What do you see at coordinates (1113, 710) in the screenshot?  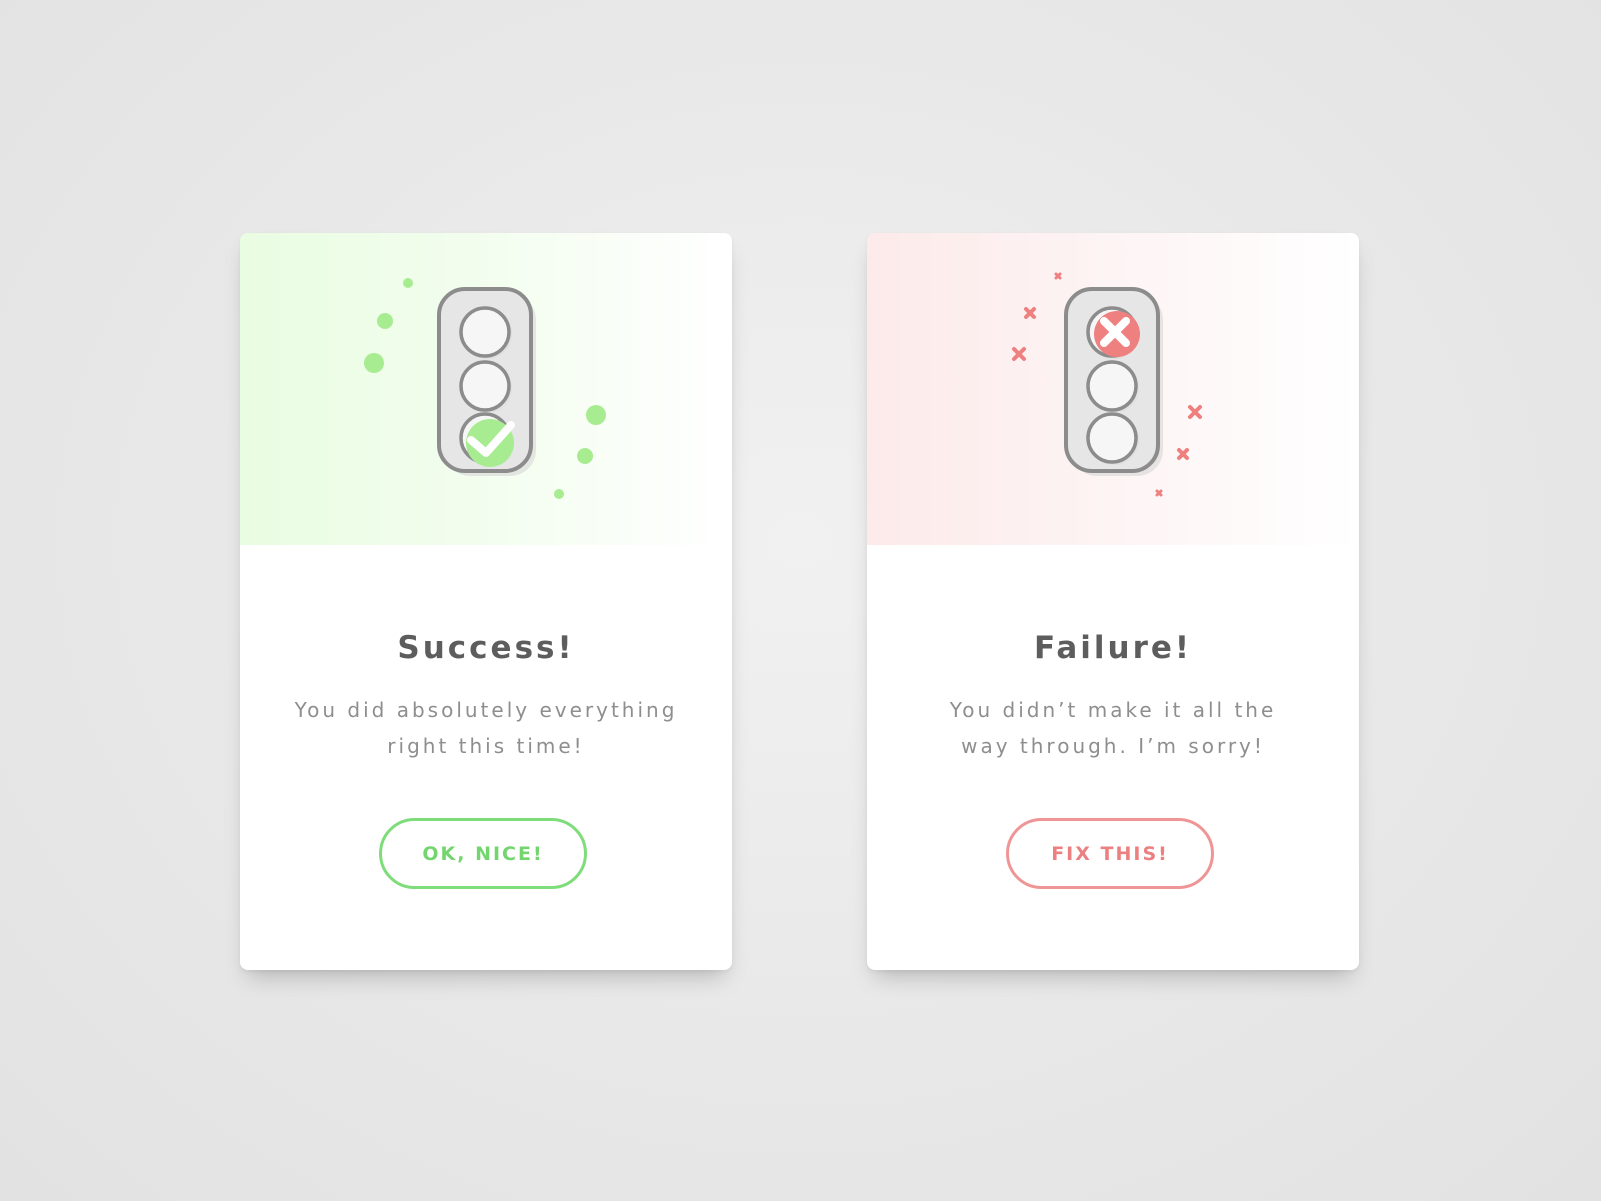 I see `failure-message-line-1: You didn’t make it all the` at bounding box center [1113, 710].